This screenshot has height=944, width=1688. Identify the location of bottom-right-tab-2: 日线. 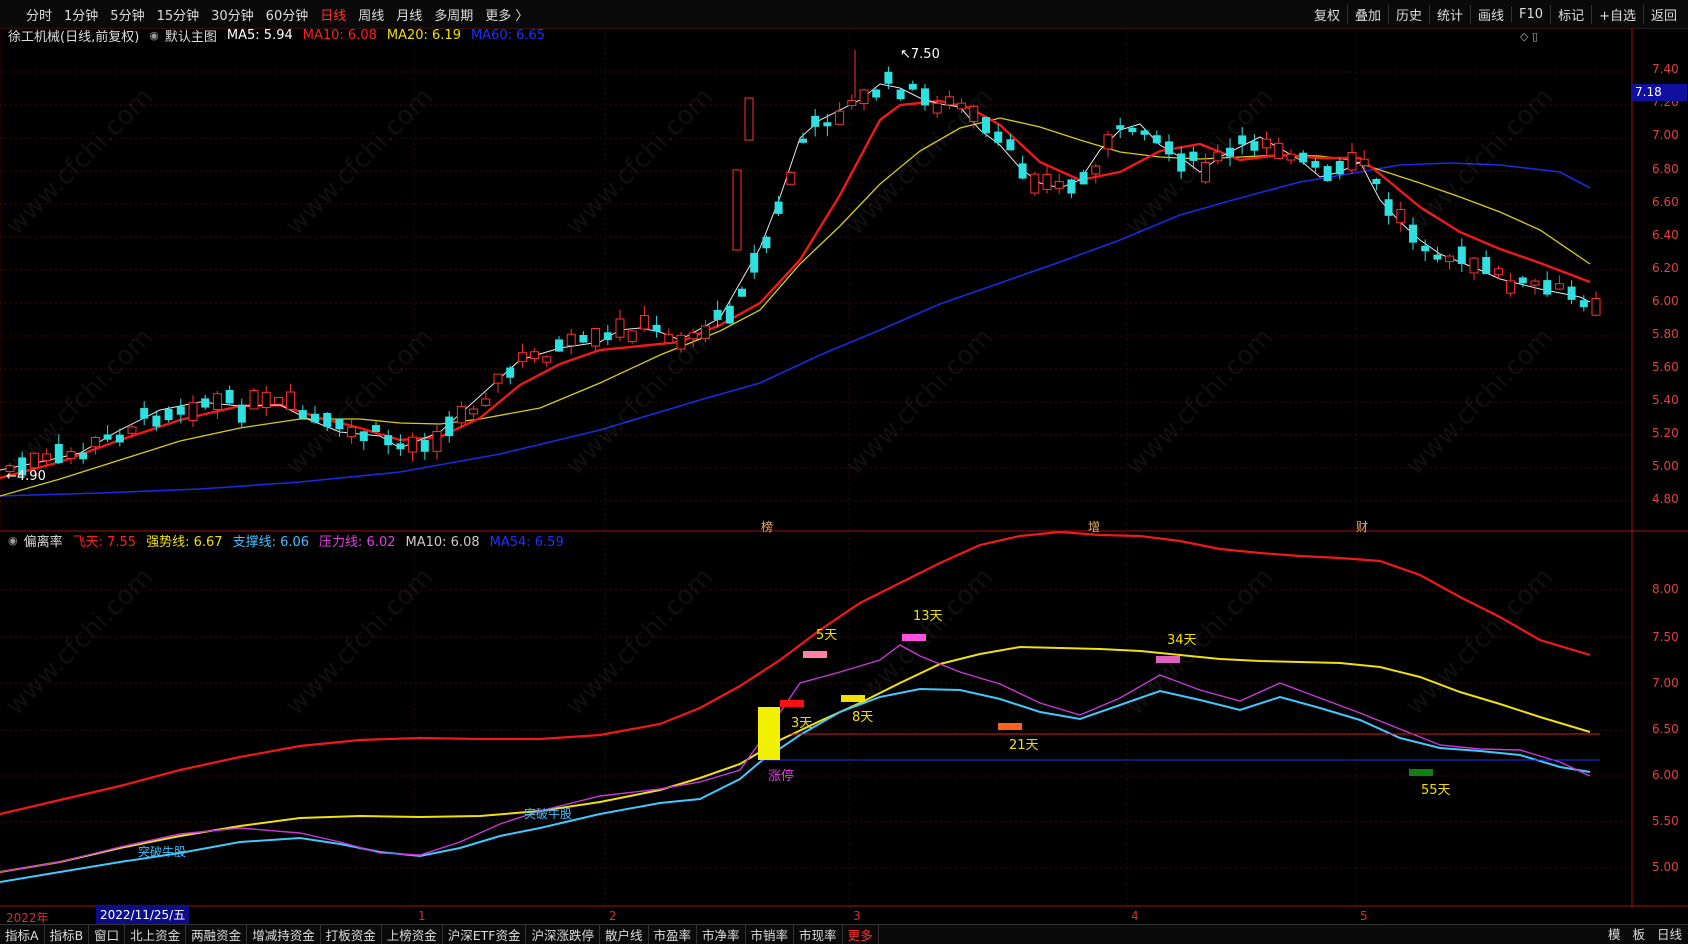
(1669, 933).